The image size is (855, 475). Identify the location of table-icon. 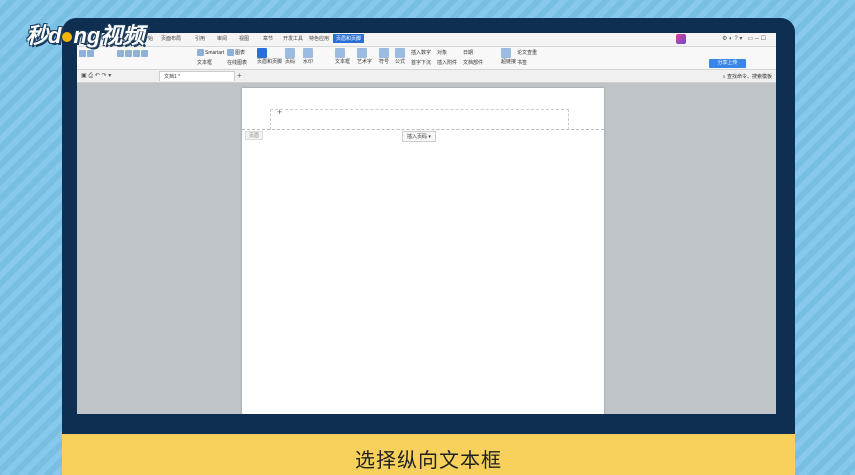
(120, 53).